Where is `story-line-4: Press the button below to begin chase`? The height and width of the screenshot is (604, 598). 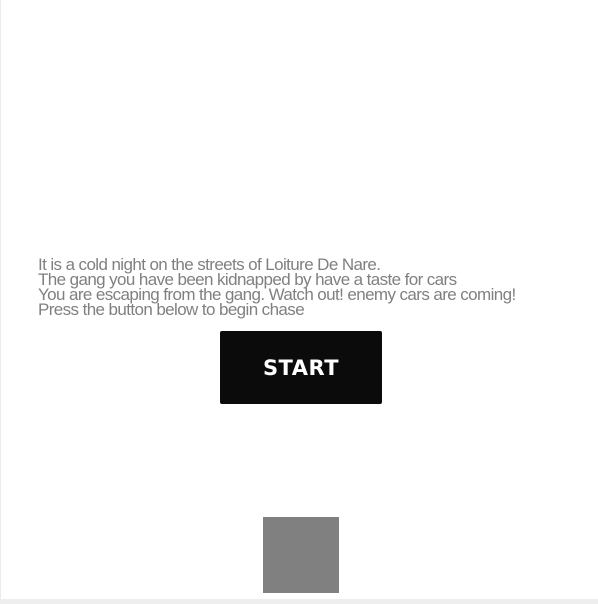 story-line-4: Press the button below to begin chase is located at coordinates (171, 309).